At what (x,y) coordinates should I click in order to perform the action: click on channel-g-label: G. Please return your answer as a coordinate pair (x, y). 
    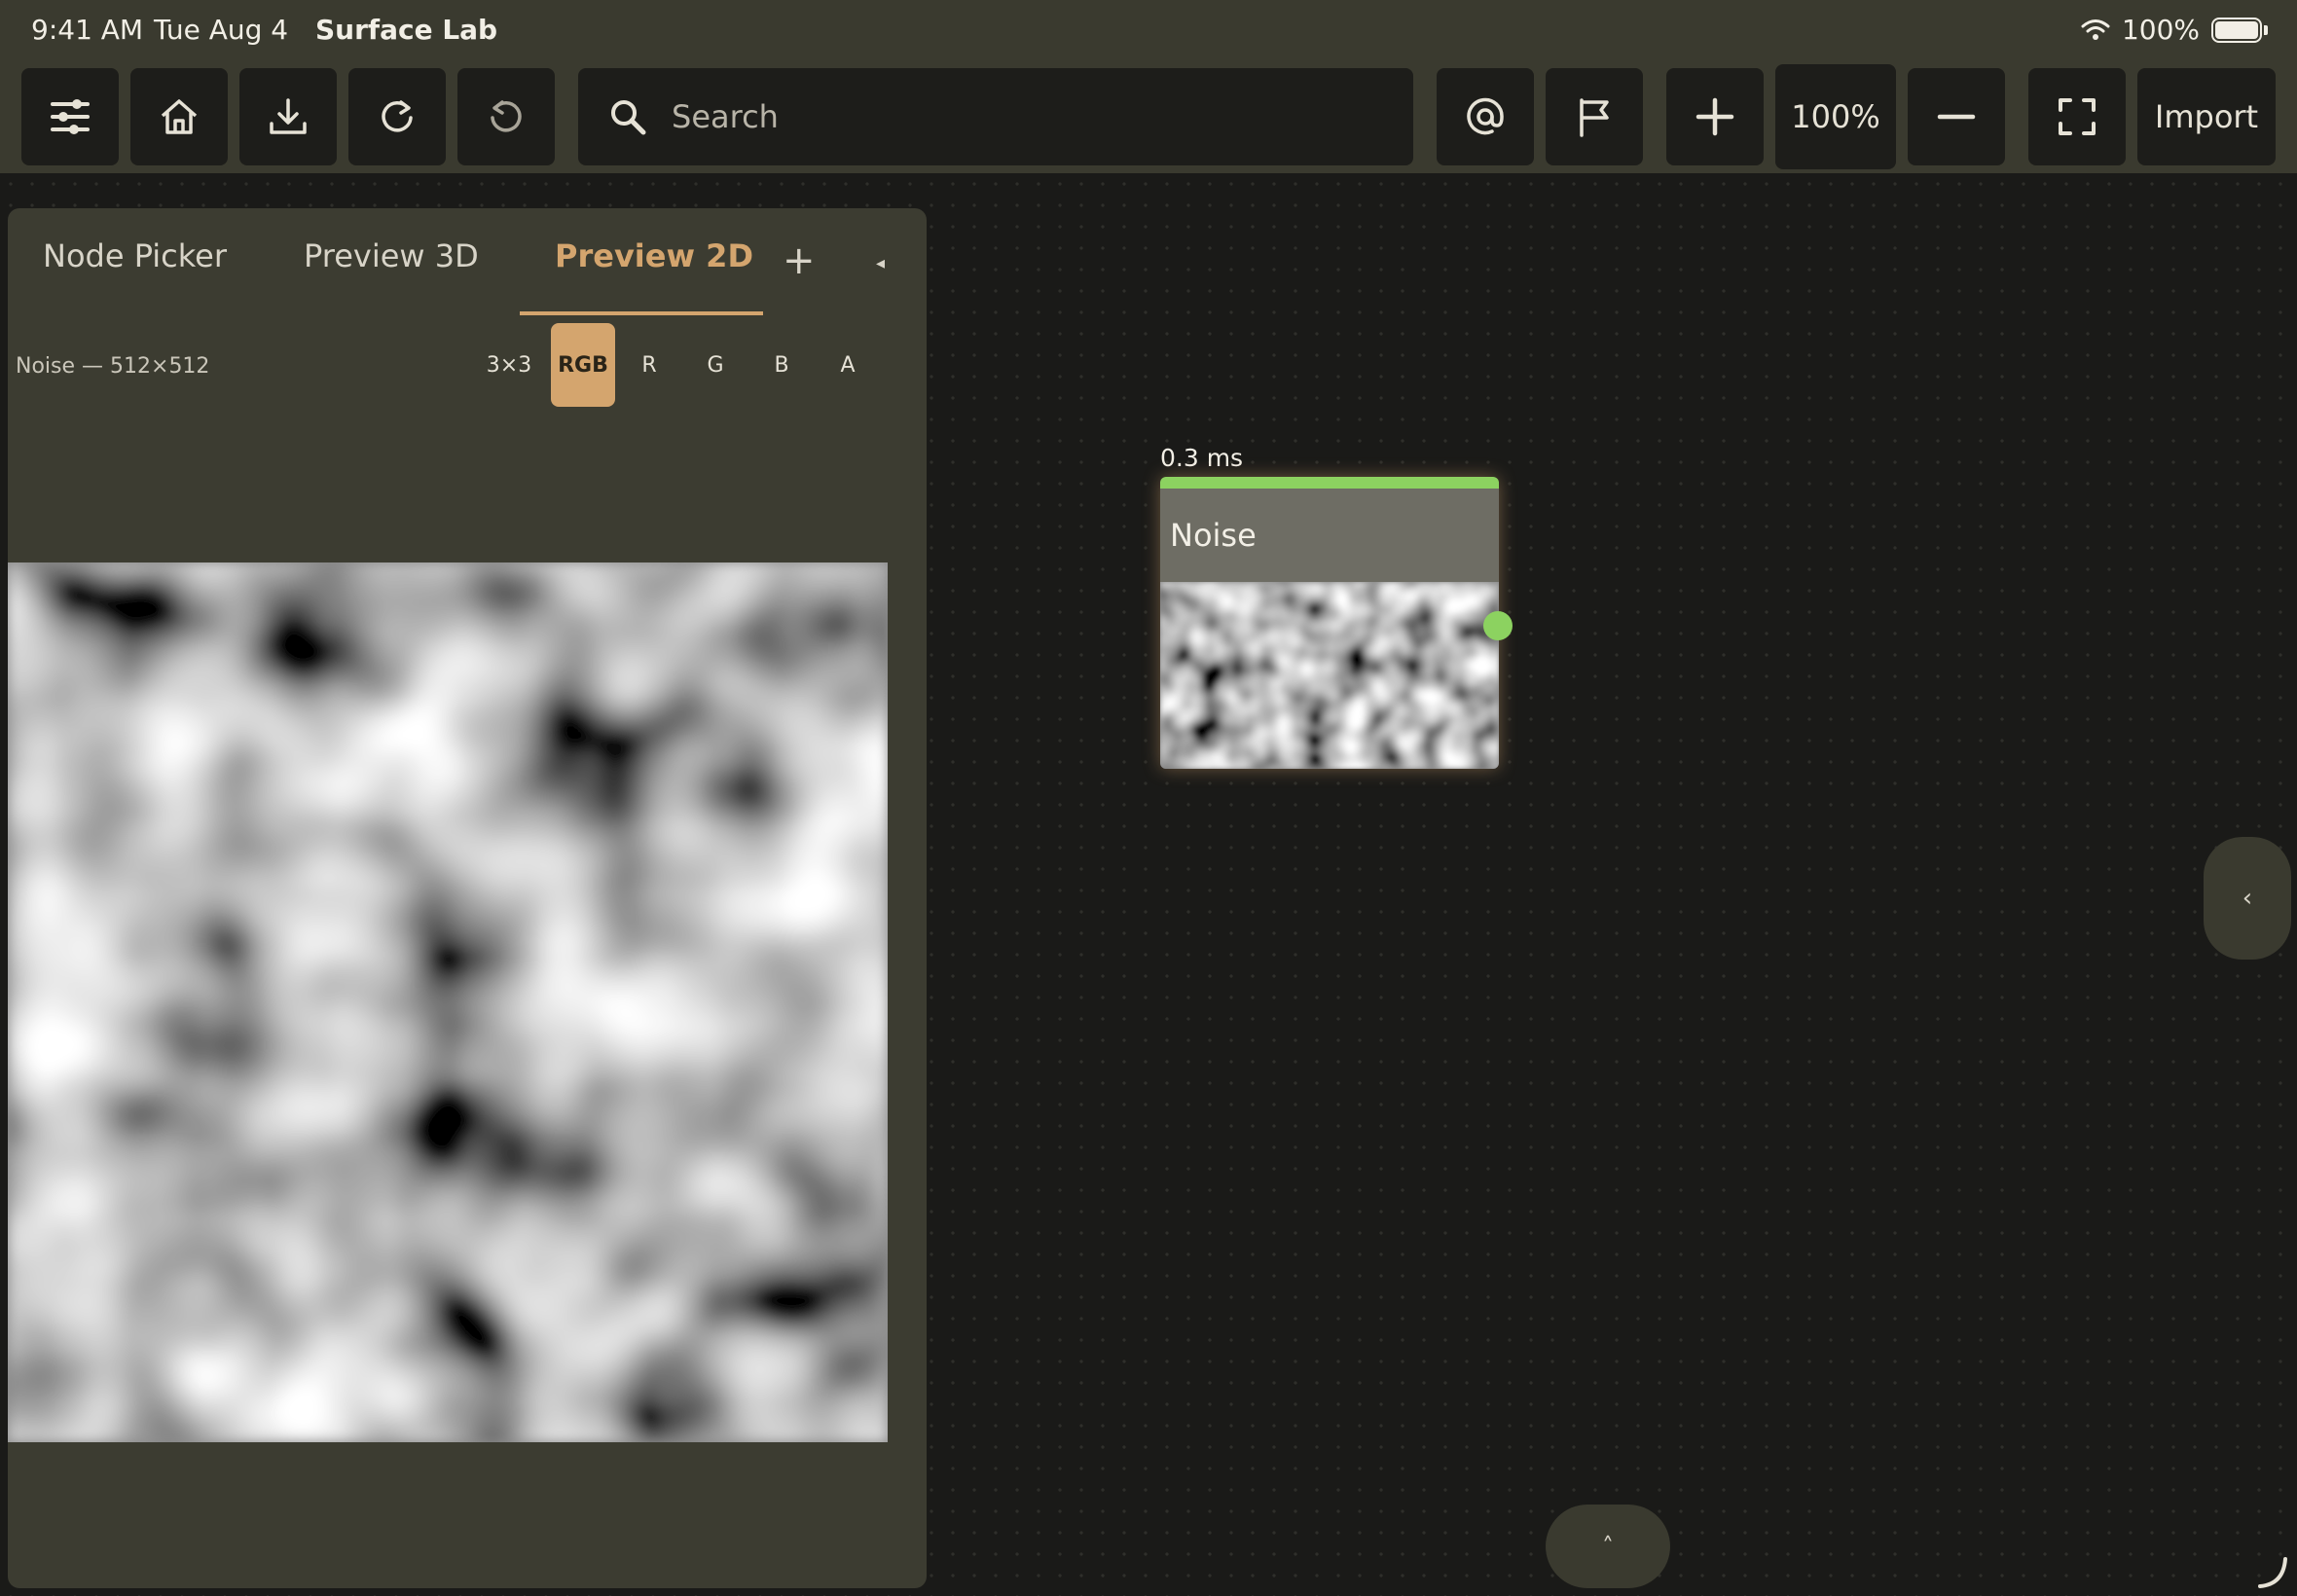
    Looking at the image, I should click on (715, 365).